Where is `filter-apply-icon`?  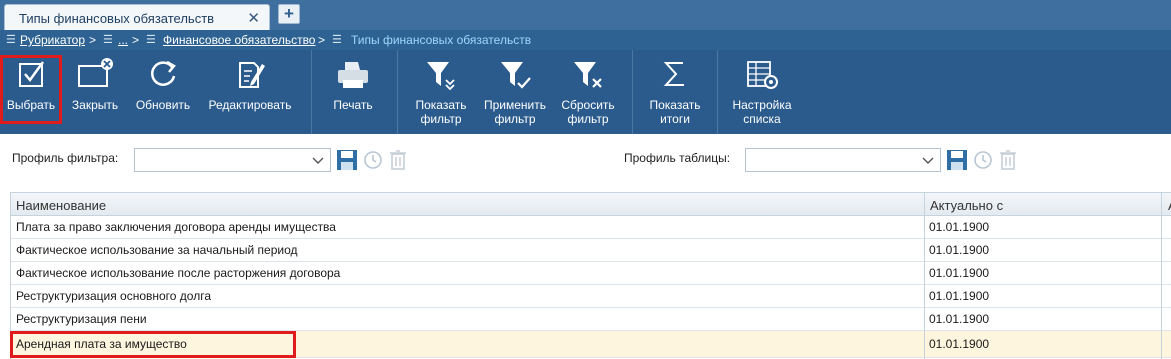 filter-apply-icon is located at coordinates (516, 75).